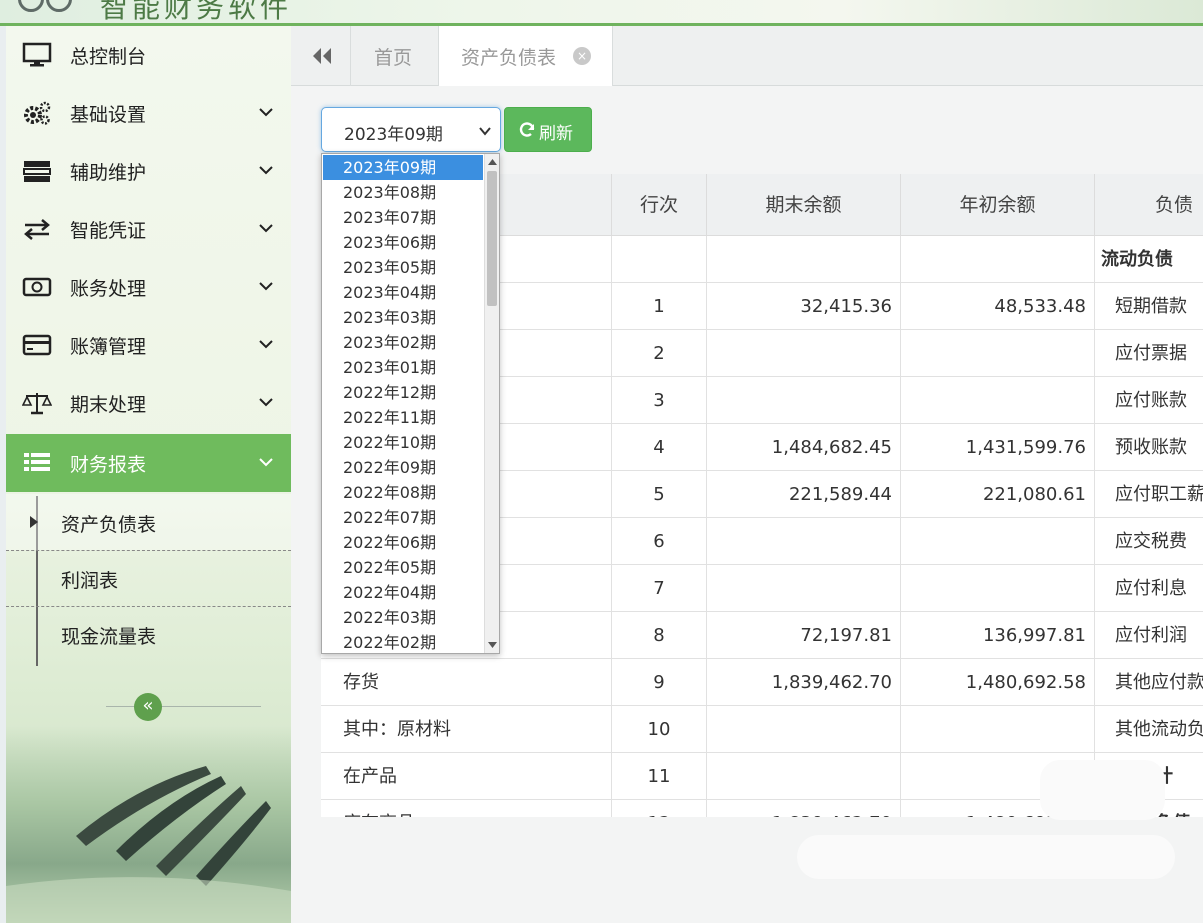 The width and height of the screenshot is (1203, 923). Describe the element at coordinates (659, 682) in the screenshot. I see `cell-line: 9` at that location.